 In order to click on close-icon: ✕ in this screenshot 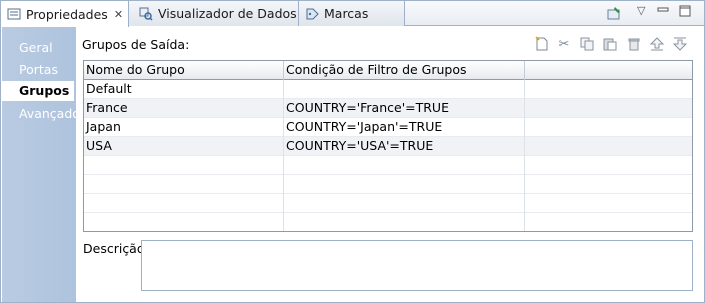, I will do `click(118, 14)`.